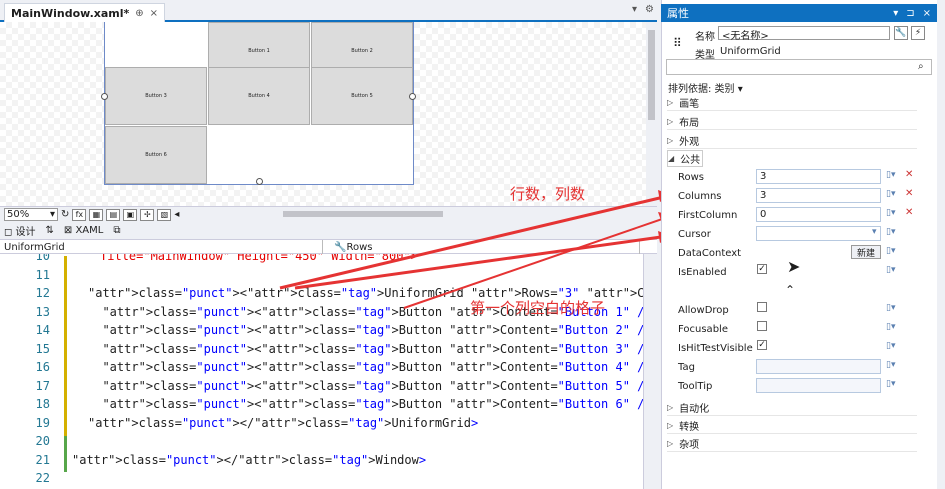 This screenshot has height=489, width=945. I want to click on sort-by-dropdown: 排列依据: 类别 ▾, so click(705, 87).